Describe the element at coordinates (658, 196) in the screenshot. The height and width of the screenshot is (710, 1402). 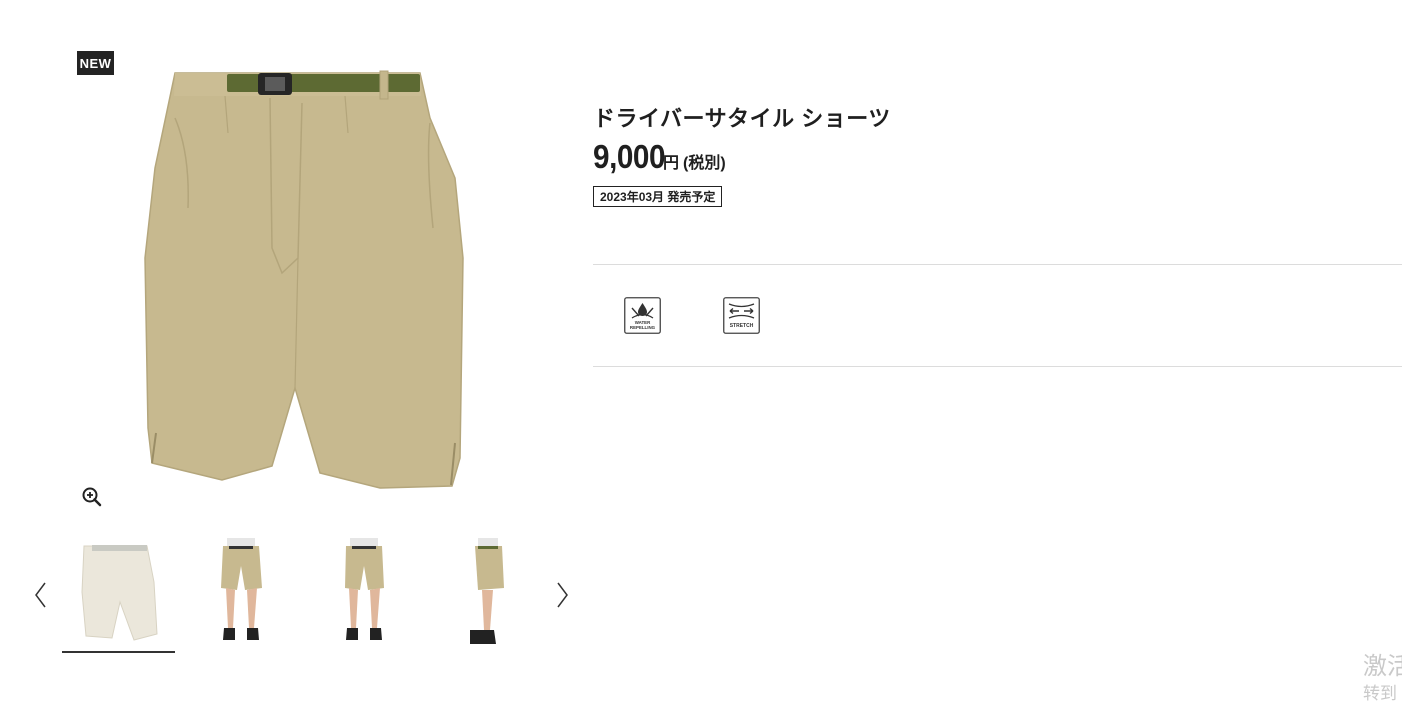
I see `release-date-badge: 2023年03月 発売予定` at that location.